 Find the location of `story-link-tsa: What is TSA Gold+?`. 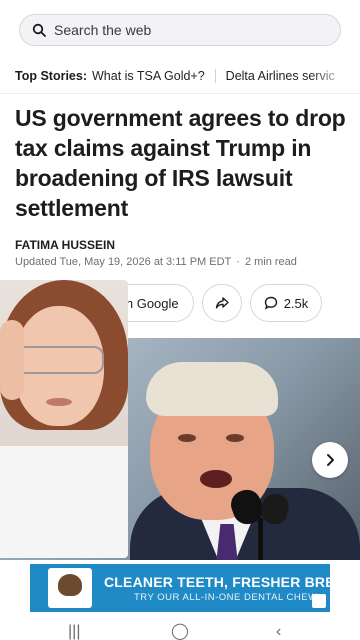

story-link-tsa: What is TSA Gold+? is located at coordinates (148, 76).